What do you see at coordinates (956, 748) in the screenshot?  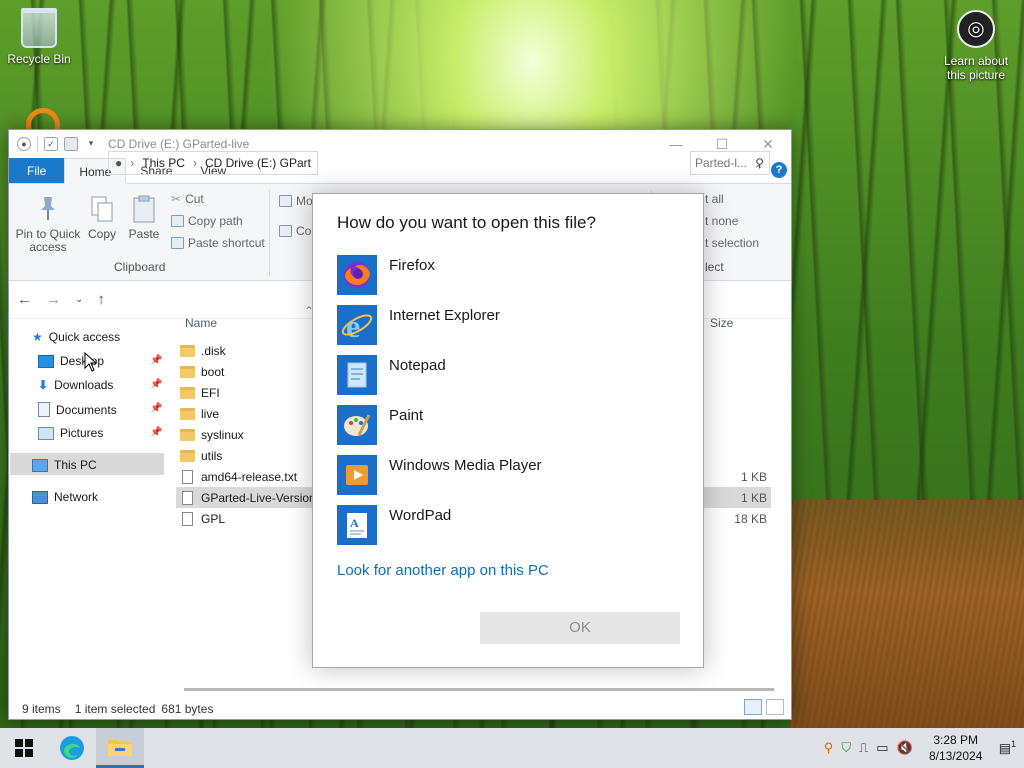 I see `clock: 3:28 PM 8/13/2024` at bounding box center [956, 748].